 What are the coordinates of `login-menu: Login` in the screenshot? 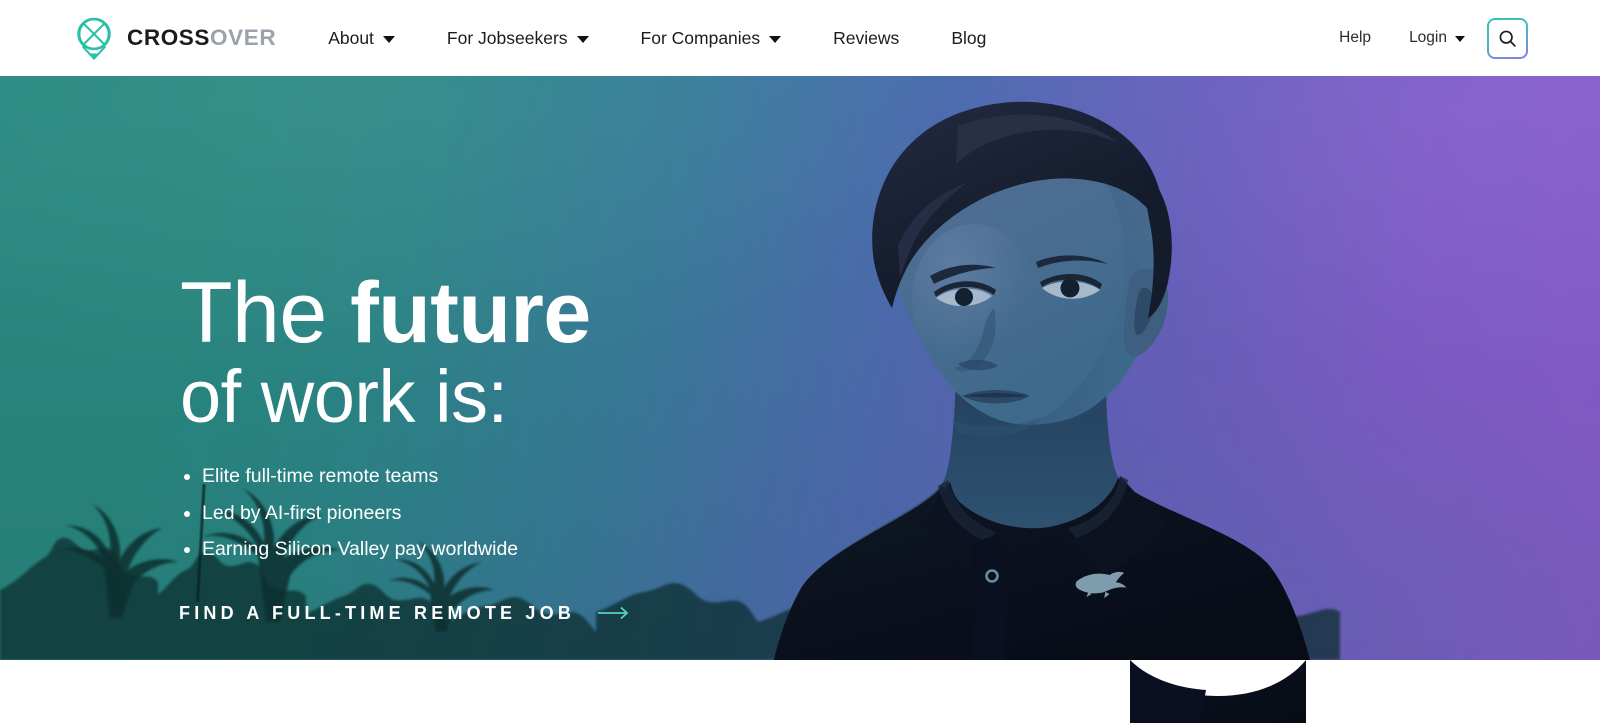 It's located at (1437, 38).